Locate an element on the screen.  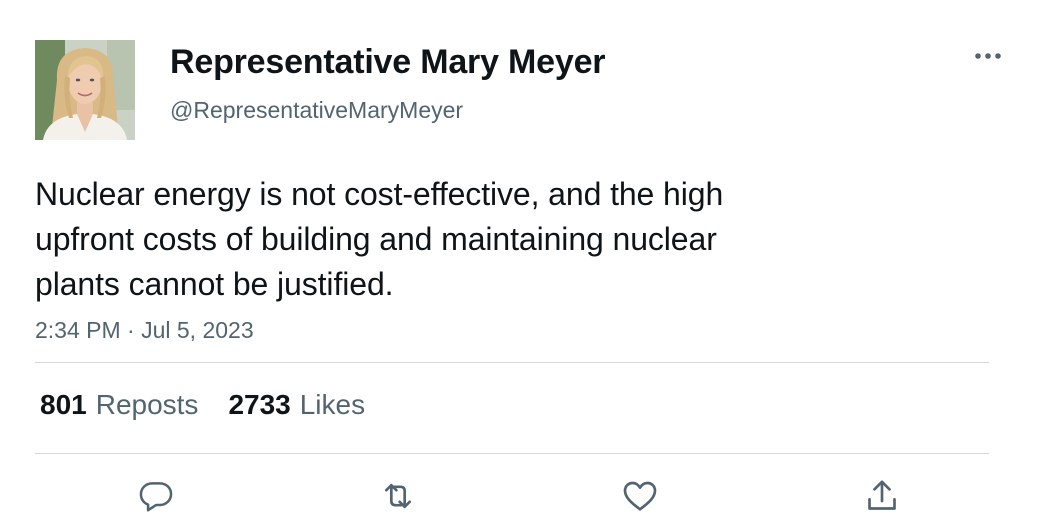
author-handle: @RepresentativeMaryMeyer is located at coordinates (316, 110).